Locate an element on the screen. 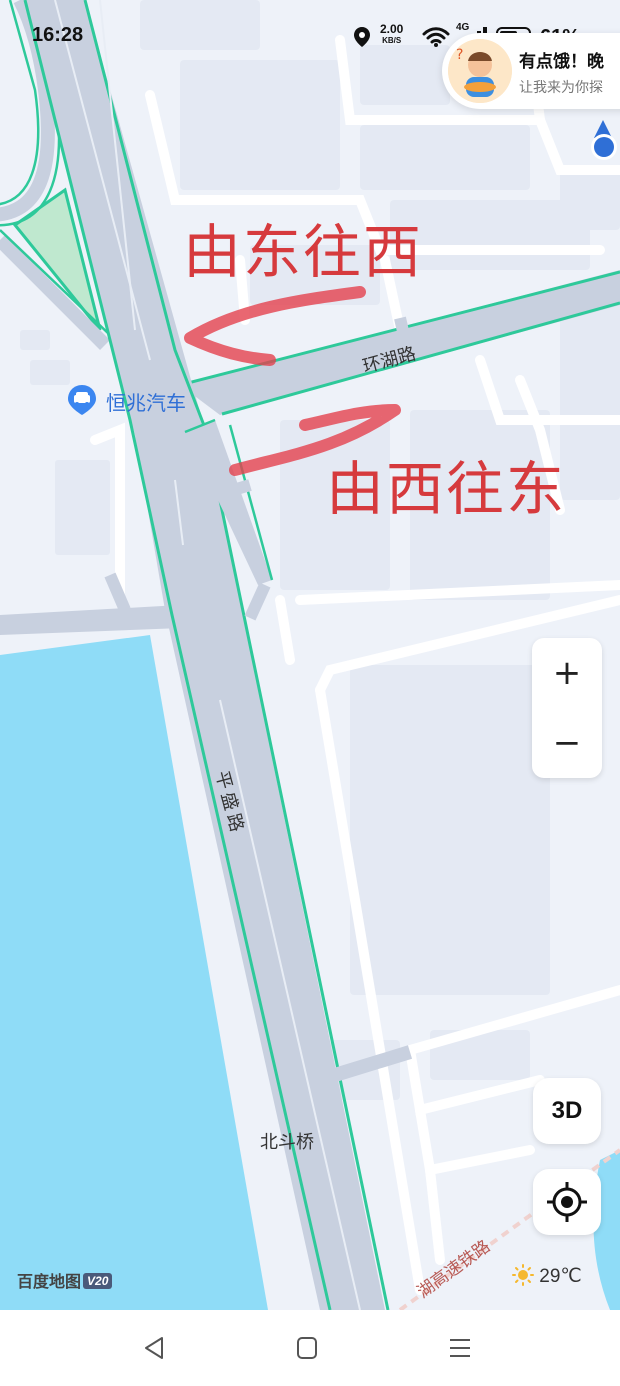  map-logo: 百度地图 V20 is located at coordinates (65, 1280).